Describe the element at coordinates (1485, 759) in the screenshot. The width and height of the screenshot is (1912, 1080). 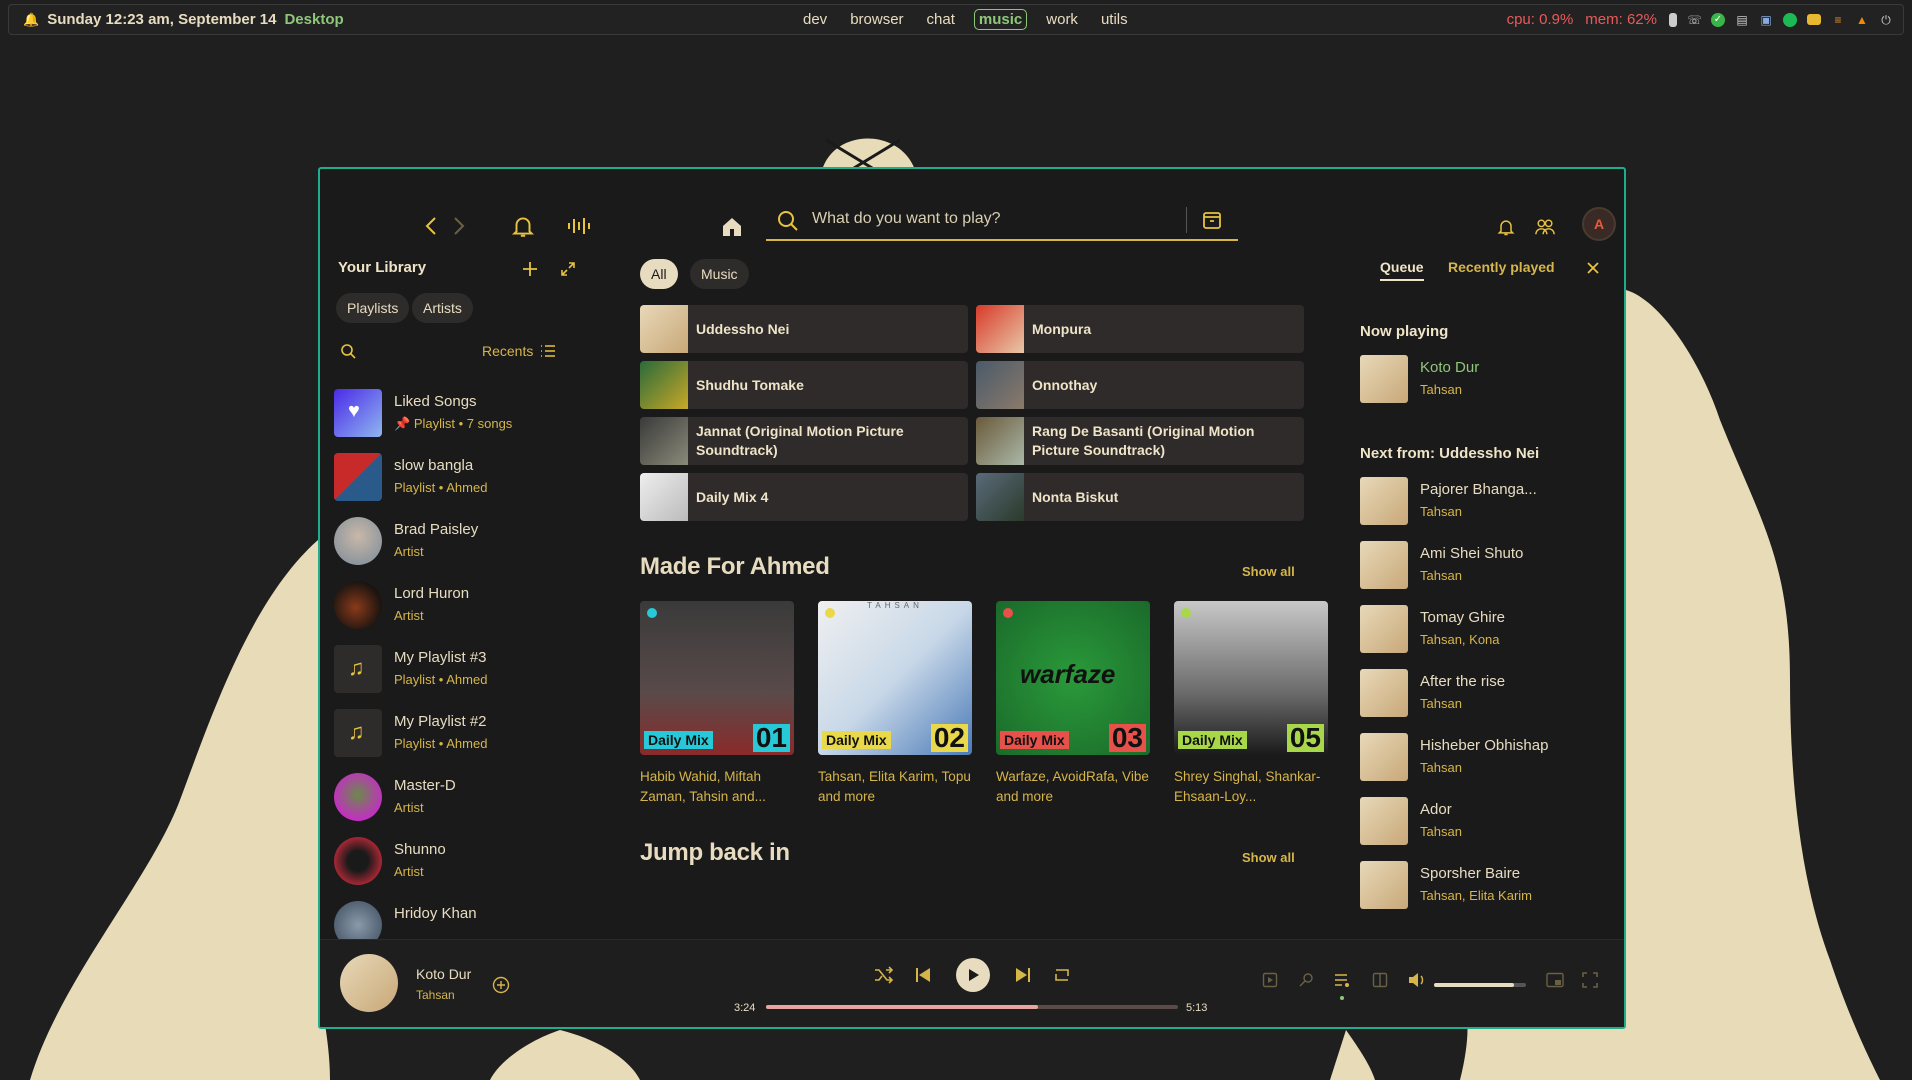
I see `queue-item: Hisheber Obhishap Tahsan` at that location.